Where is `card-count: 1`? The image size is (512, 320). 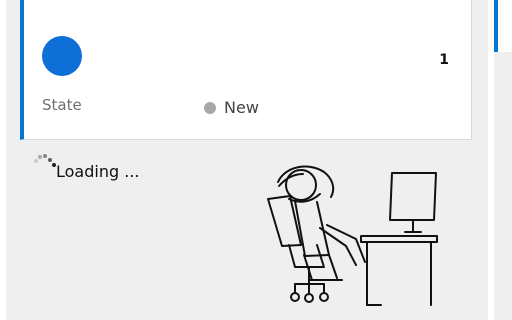
card-count: 1 is located at coordinates (444, 60).